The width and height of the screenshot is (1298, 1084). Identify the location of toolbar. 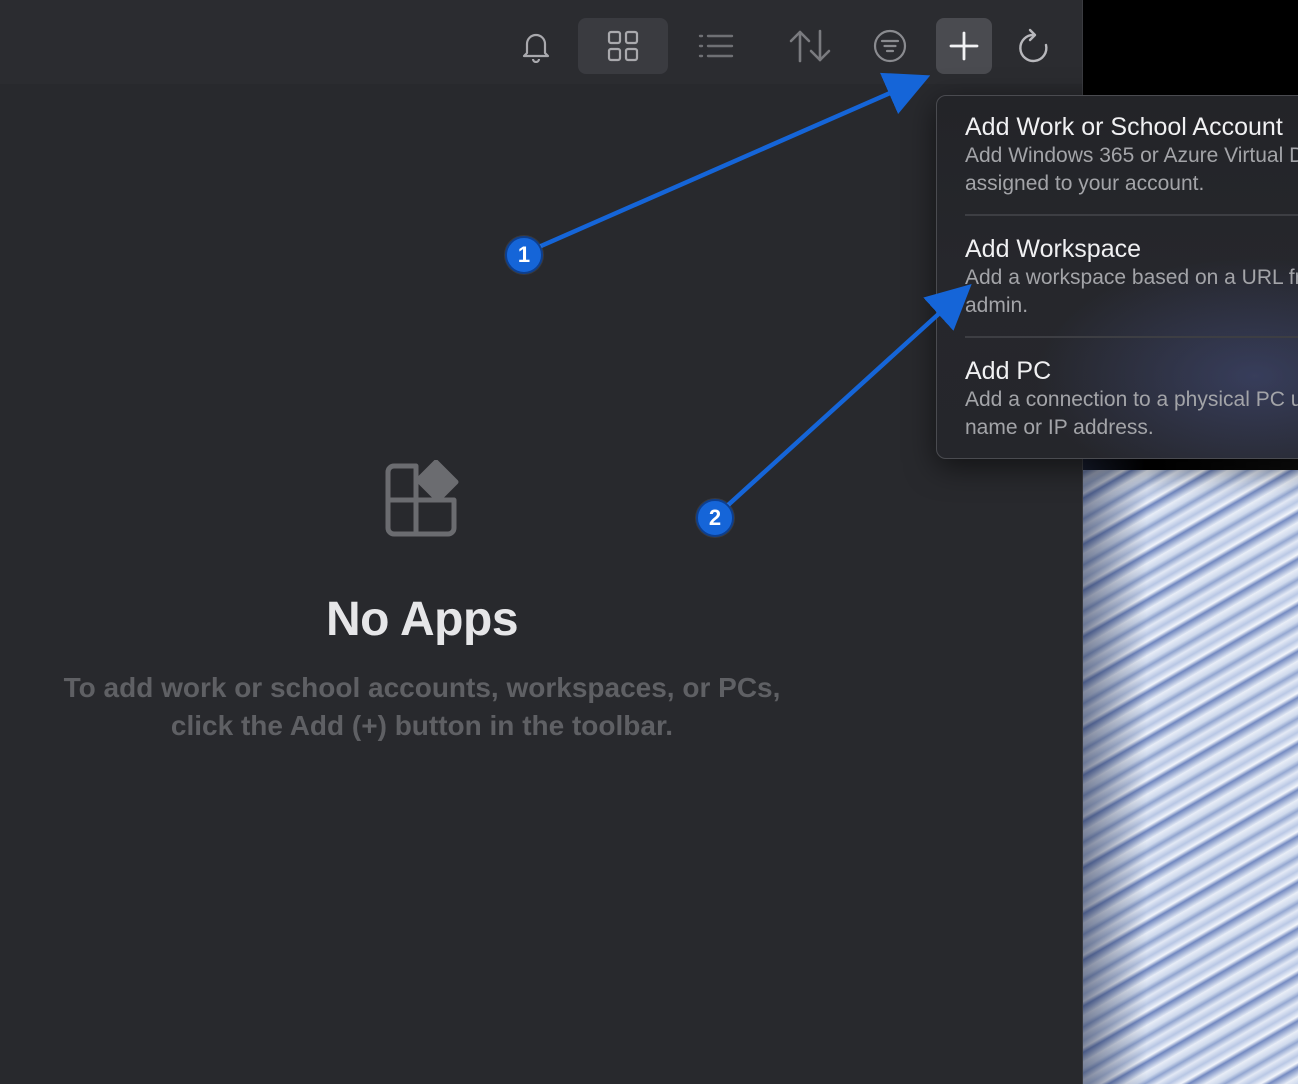
(541, 42).